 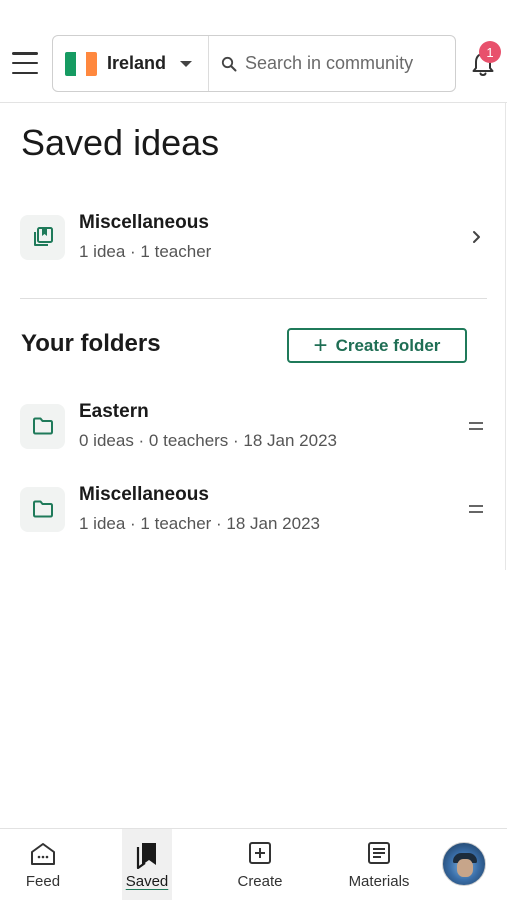 What do you see at coordinates (25, 63) in the screenshot?
I see `hamburger-menu-icon` at bounding box center [25, 63].